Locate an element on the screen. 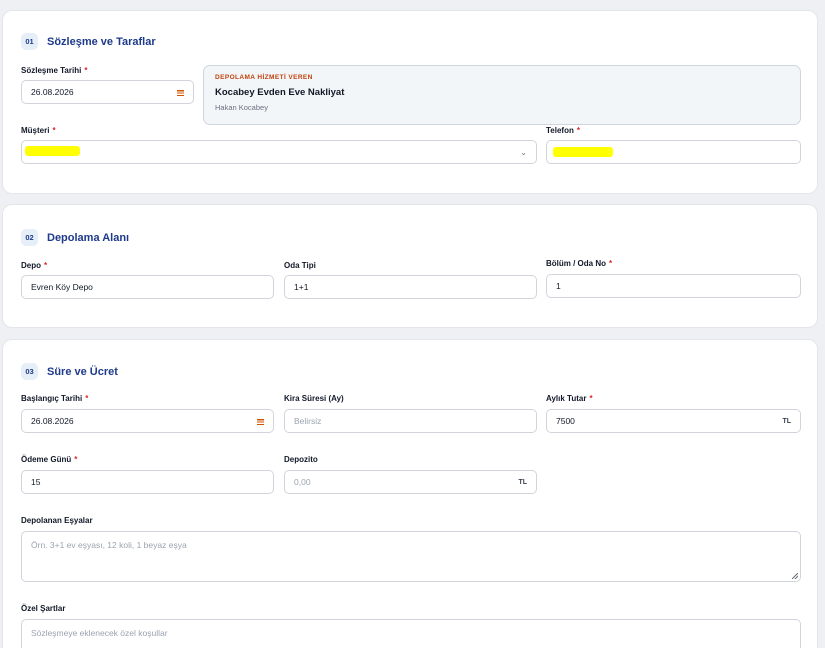 Image resolution: width=825 pixels, height=648 pixels. stored-items-label: Depolanan Eşyalar is located at coordinates (57, 520).